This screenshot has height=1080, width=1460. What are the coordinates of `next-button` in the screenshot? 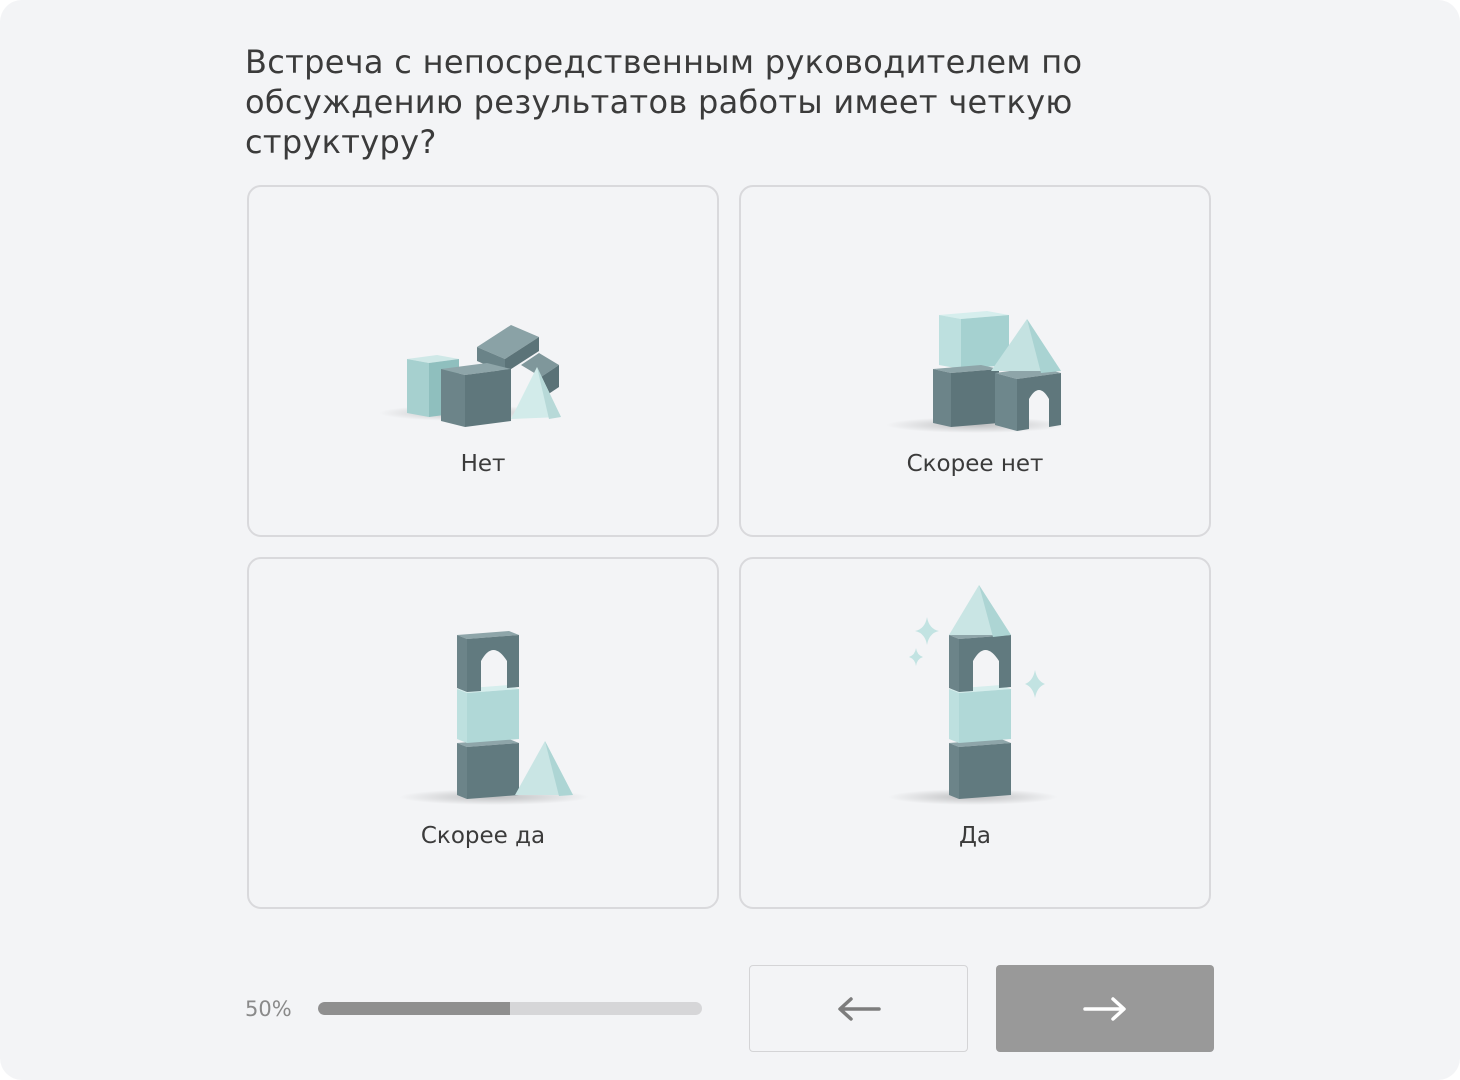 It's located at (1105, 1008).